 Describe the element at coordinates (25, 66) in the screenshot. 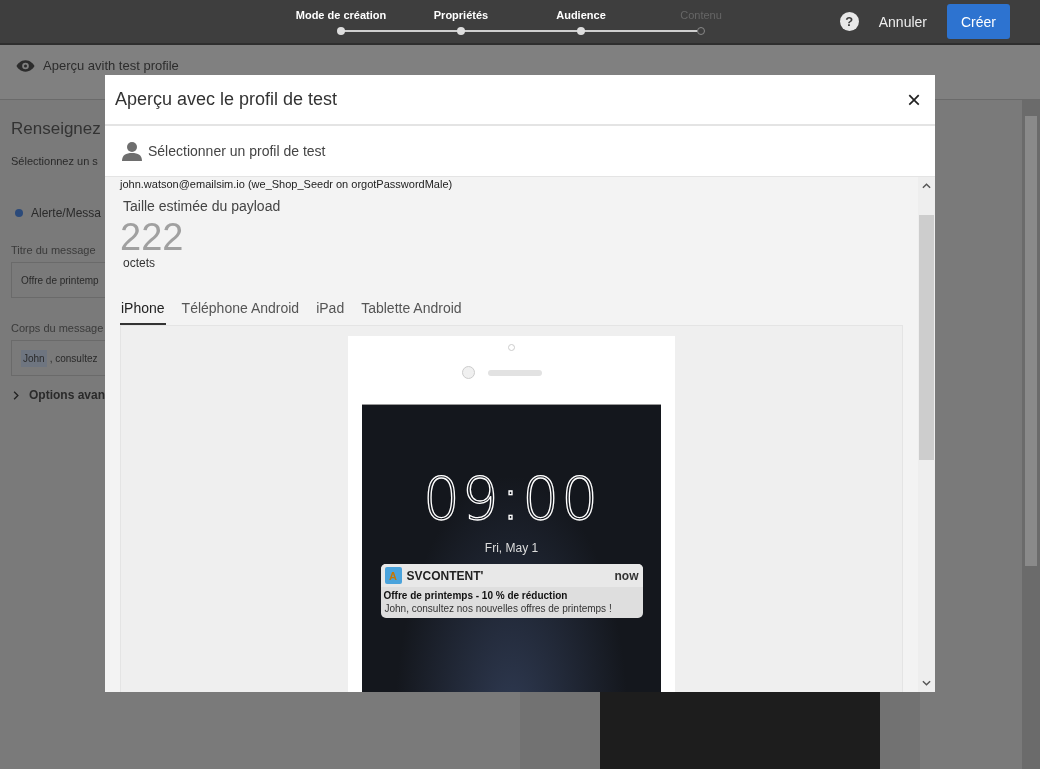

I see `eye-icon` at that location.